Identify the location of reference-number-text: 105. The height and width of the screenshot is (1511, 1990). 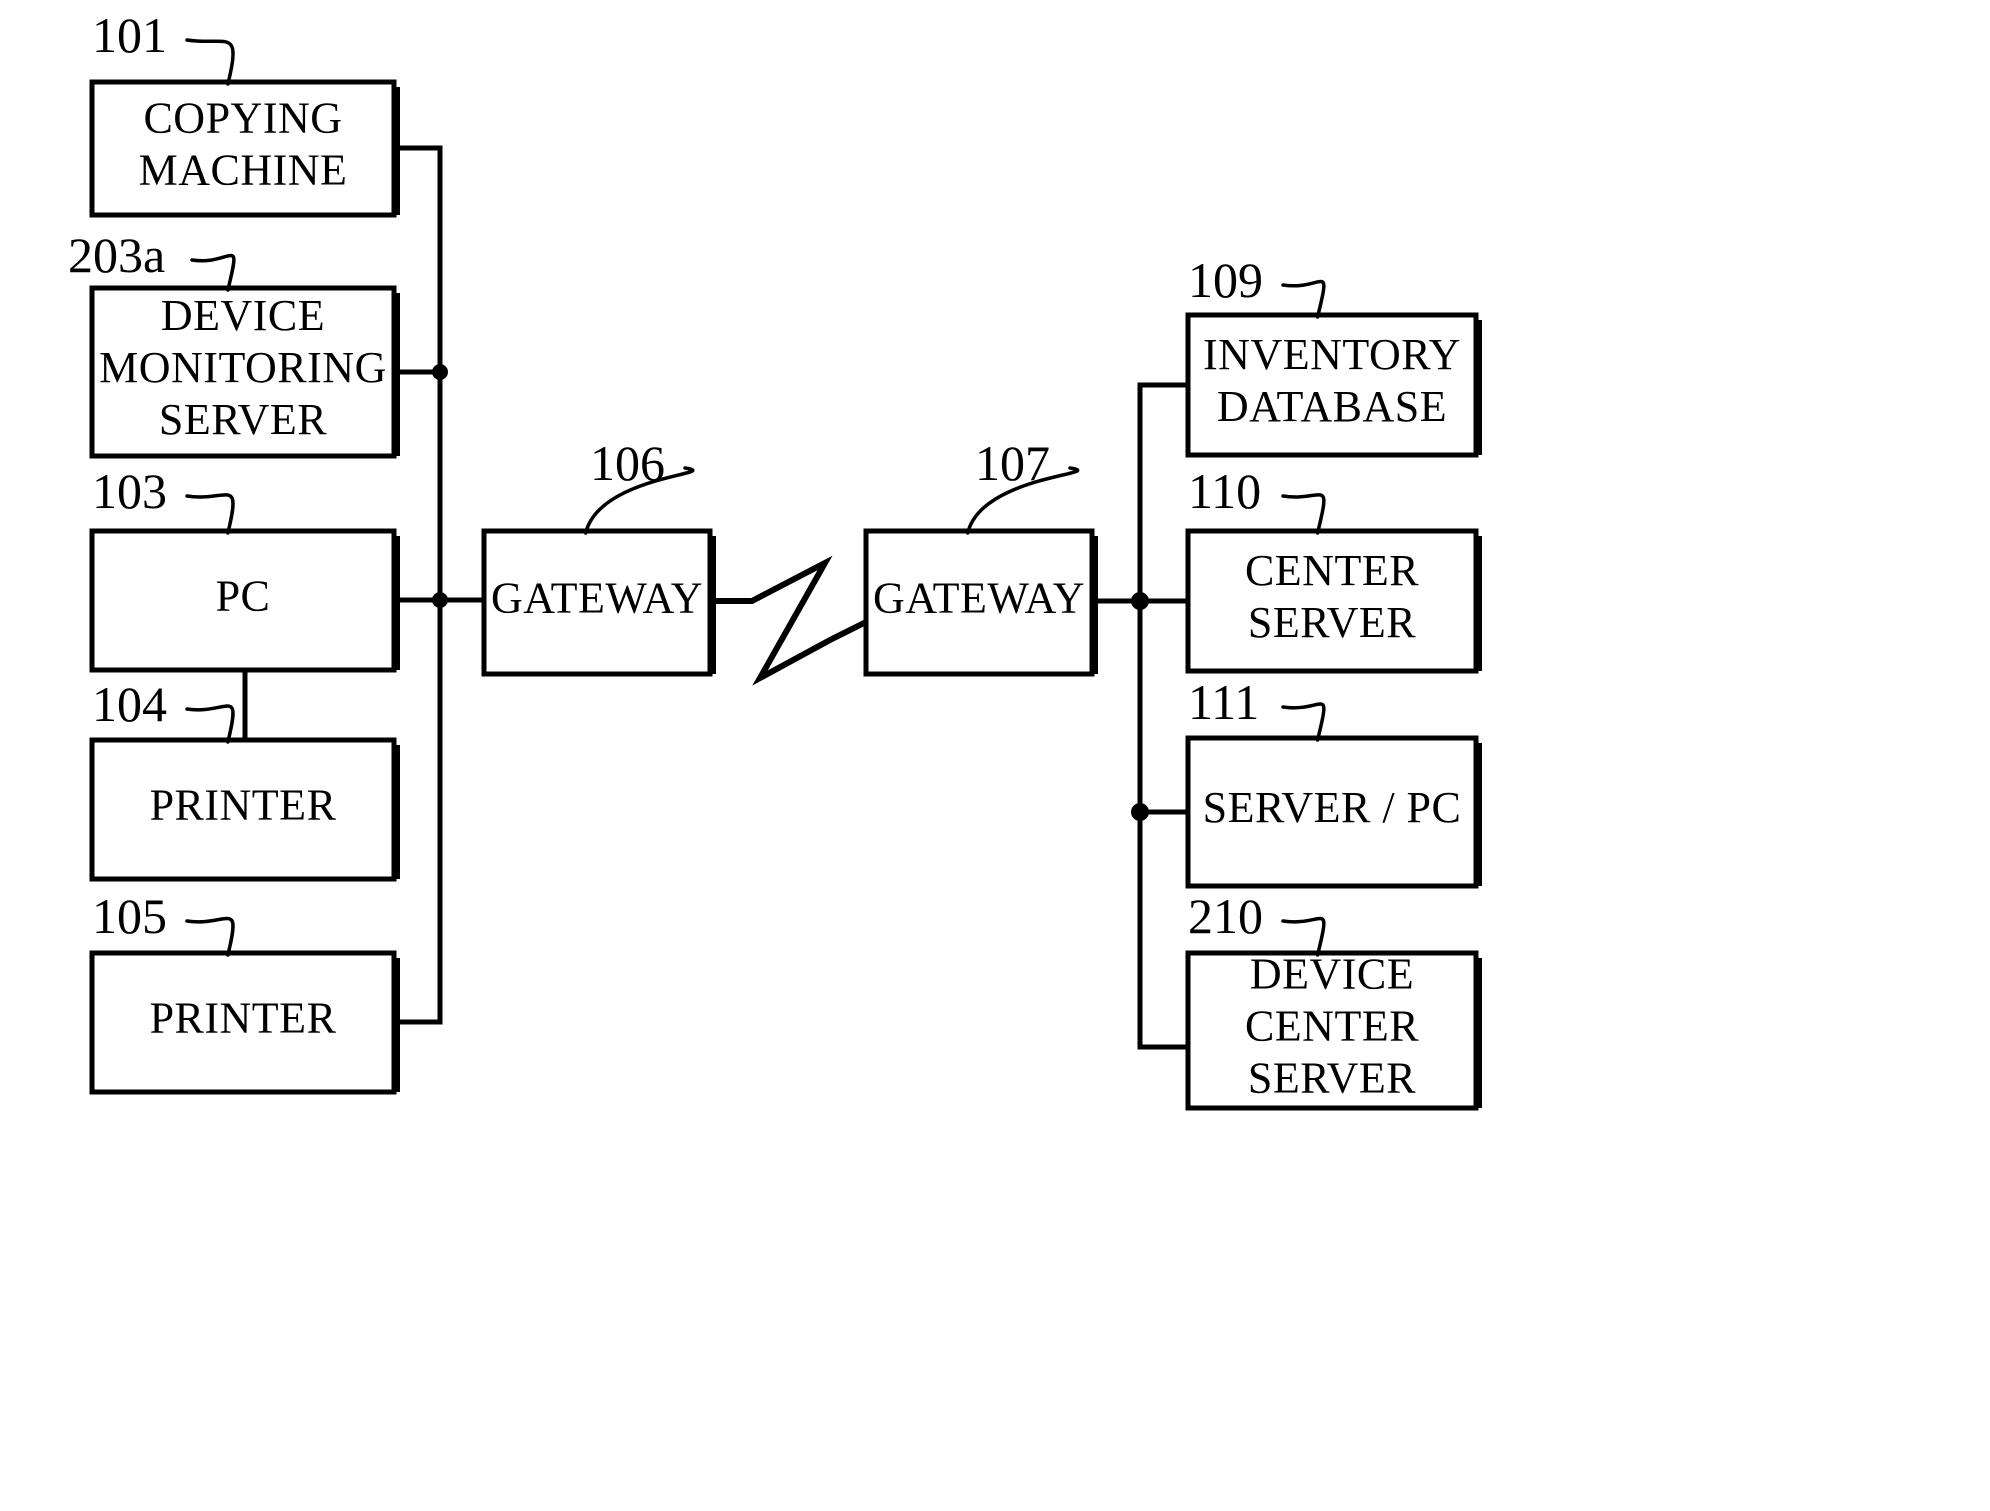
(129, 916).